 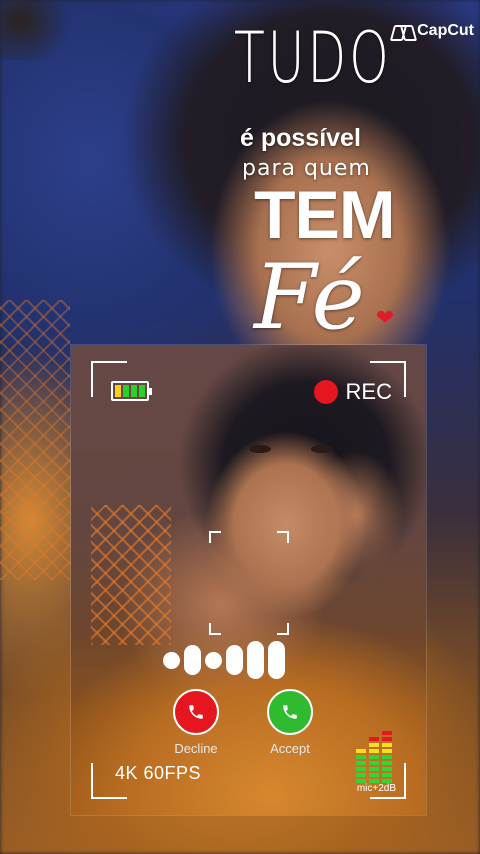 I want to click on audio-level-meter, so click(x=374, y=757).